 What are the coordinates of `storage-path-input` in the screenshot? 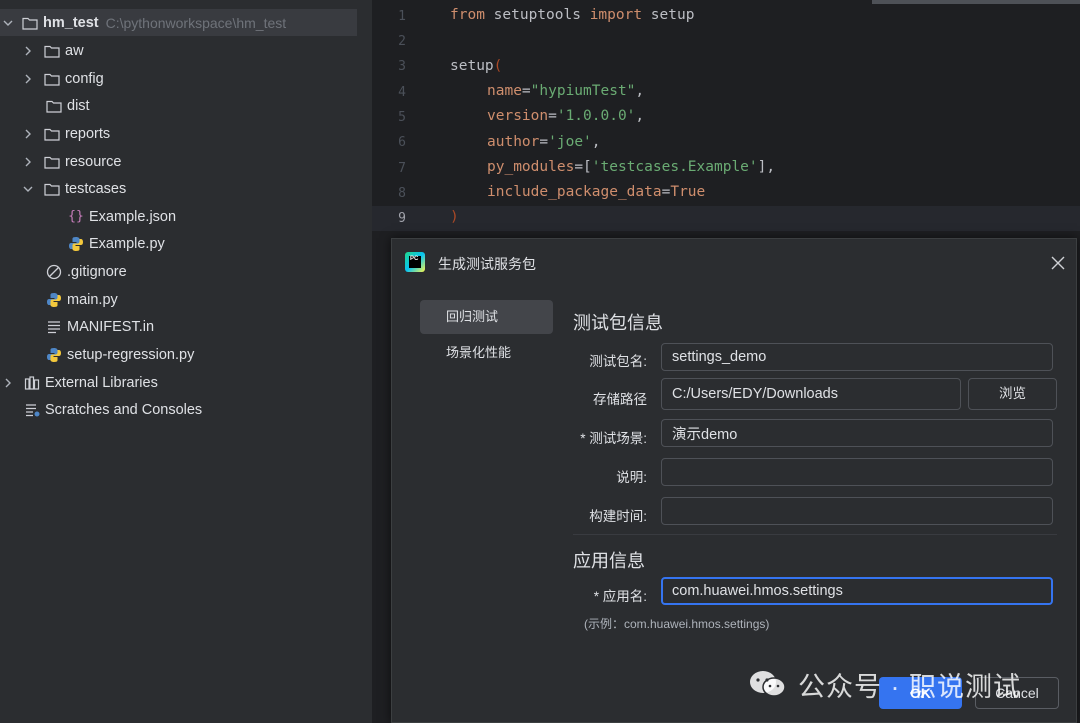 It's located at (811, 394).